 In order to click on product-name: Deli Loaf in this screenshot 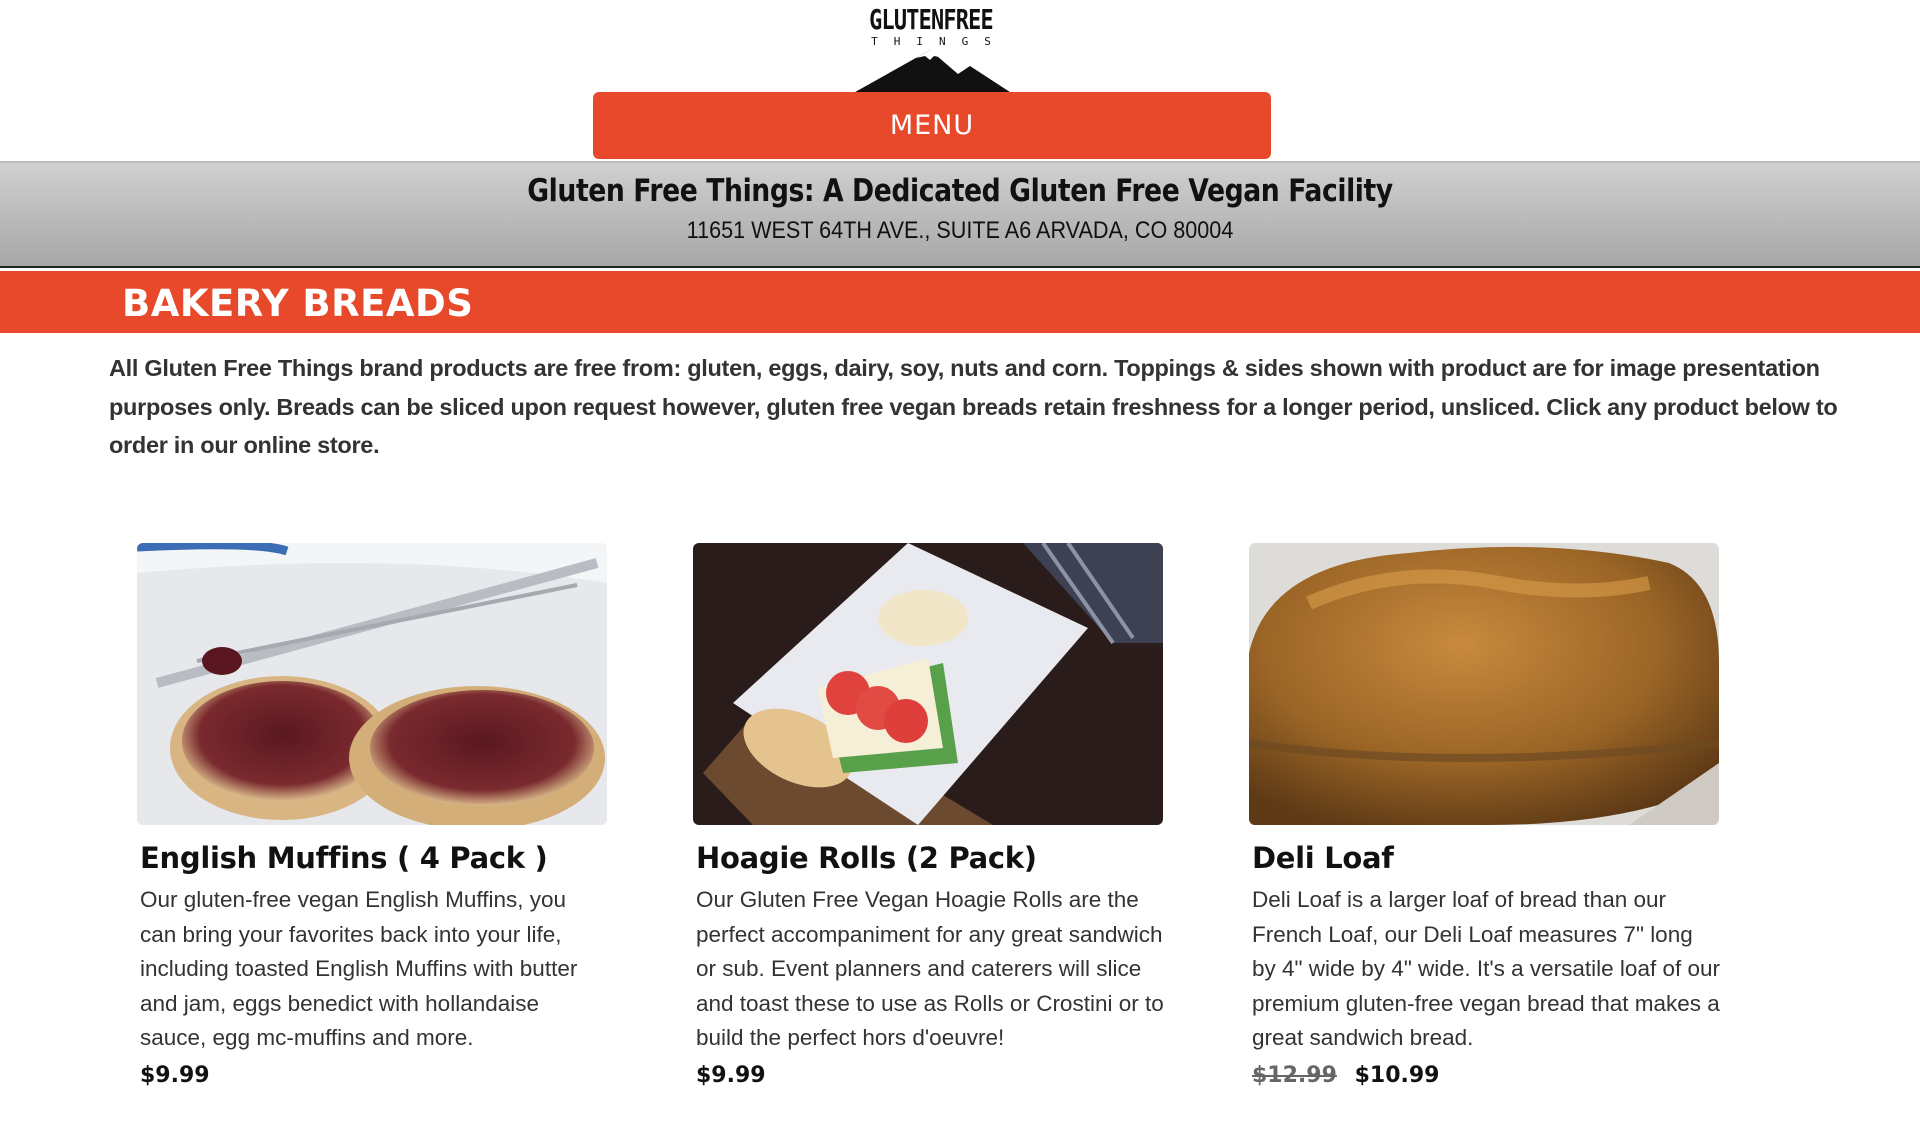, I will do `click(1485, 858)`.